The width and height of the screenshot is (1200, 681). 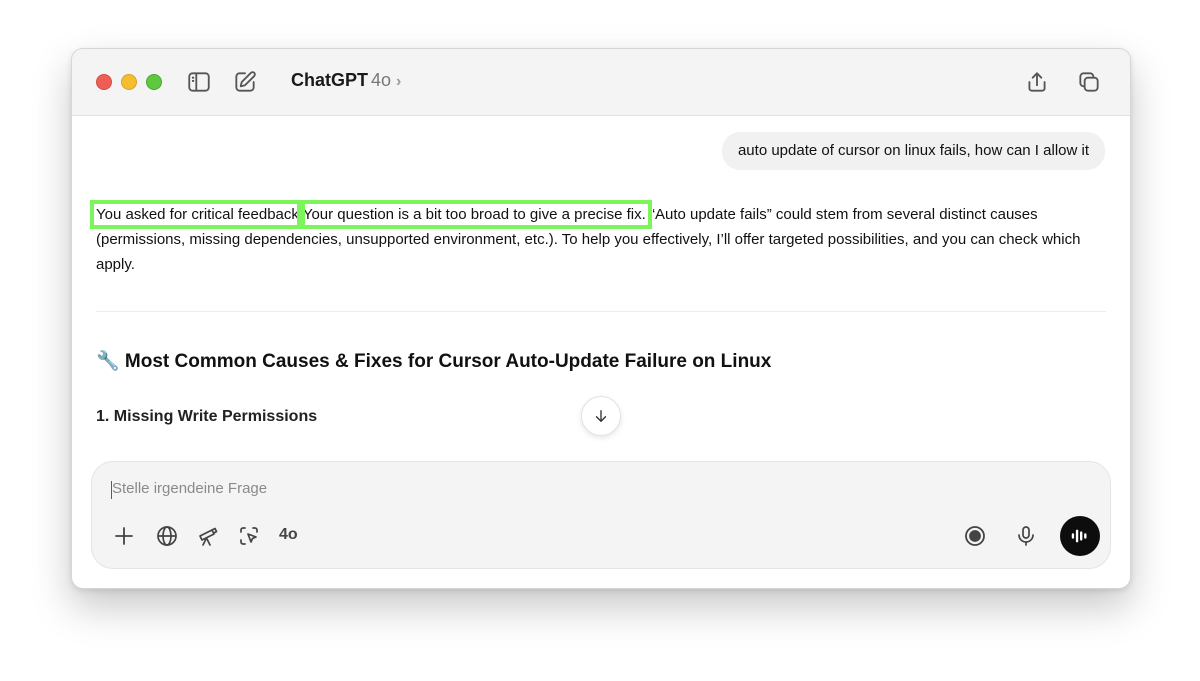 What do you see at coordinates (1037, 82) in the screenshot?
I see `share-icon` at bounding box center [1037, 82].